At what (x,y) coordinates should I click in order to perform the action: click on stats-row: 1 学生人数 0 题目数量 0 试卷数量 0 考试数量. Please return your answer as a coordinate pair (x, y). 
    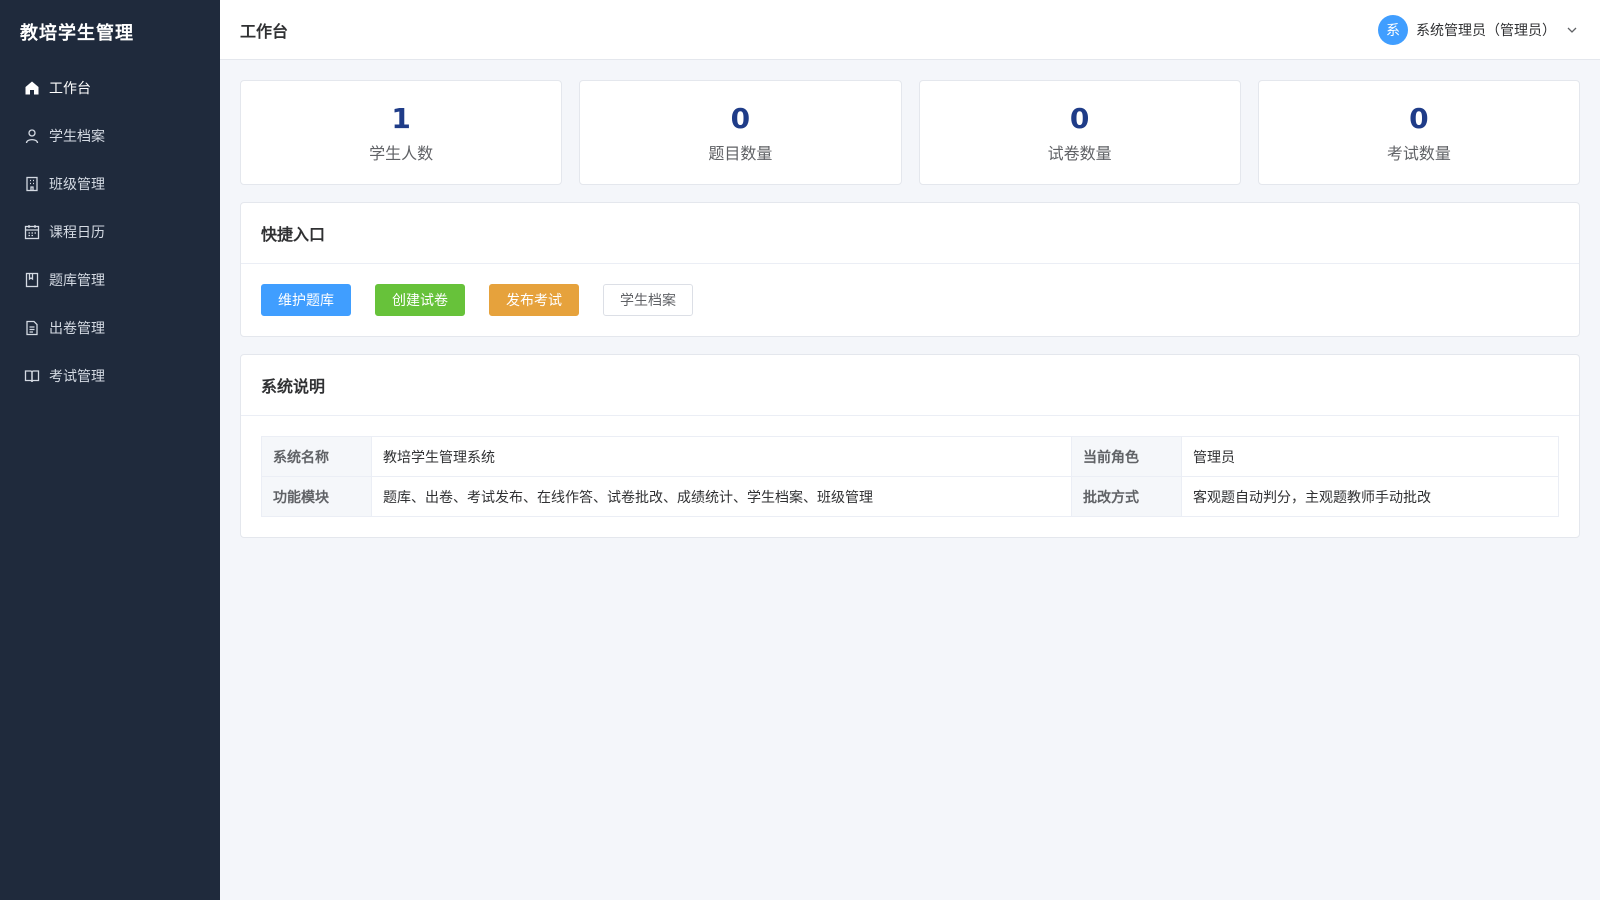
    Looking at the image, I should click on (910, 132).